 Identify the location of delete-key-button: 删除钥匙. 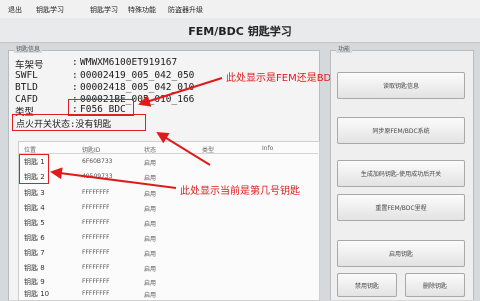
(435, 285).